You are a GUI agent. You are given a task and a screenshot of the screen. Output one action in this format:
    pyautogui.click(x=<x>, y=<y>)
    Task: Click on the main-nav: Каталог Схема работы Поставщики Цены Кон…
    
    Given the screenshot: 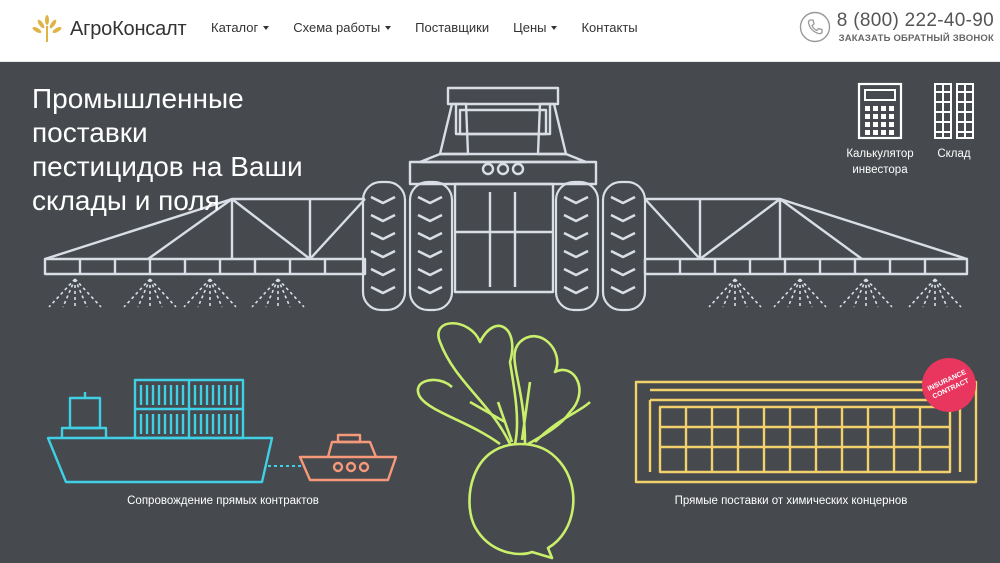 What is the action you would take?
    pyautogui.click(x=424, y=27)
    